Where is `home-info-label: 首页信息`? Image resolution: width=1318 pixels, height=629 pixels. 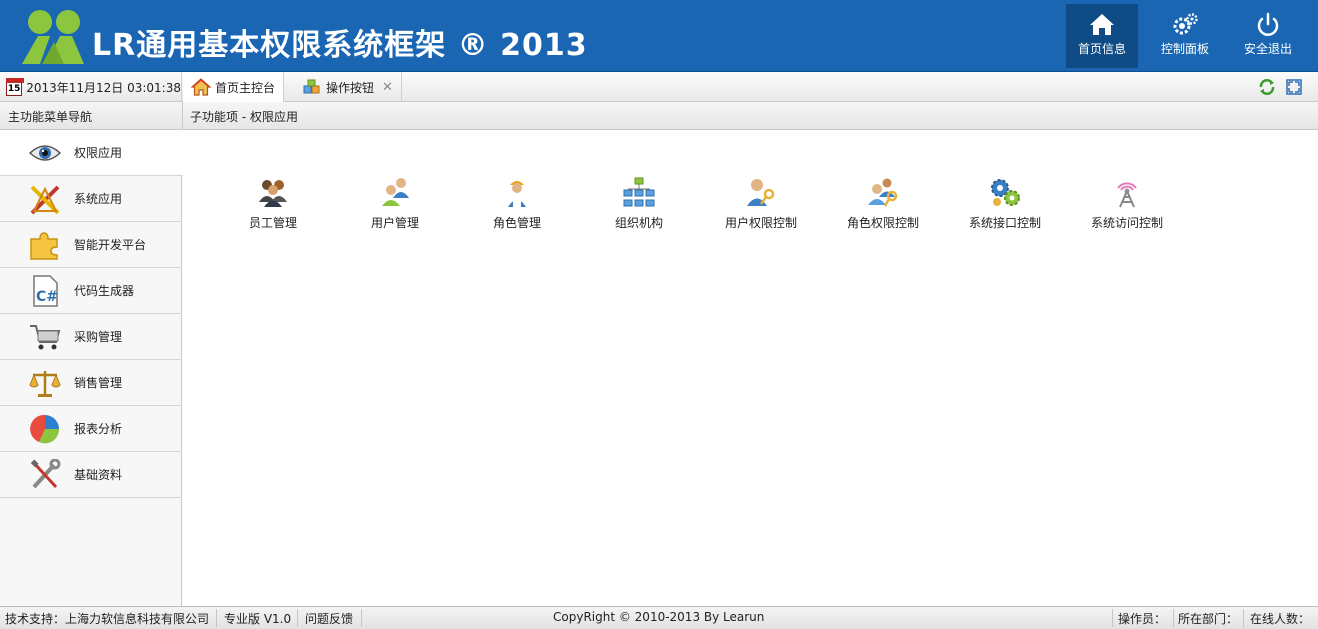 home-info-label: 首页信息 is located at coordinates (1101, 49).